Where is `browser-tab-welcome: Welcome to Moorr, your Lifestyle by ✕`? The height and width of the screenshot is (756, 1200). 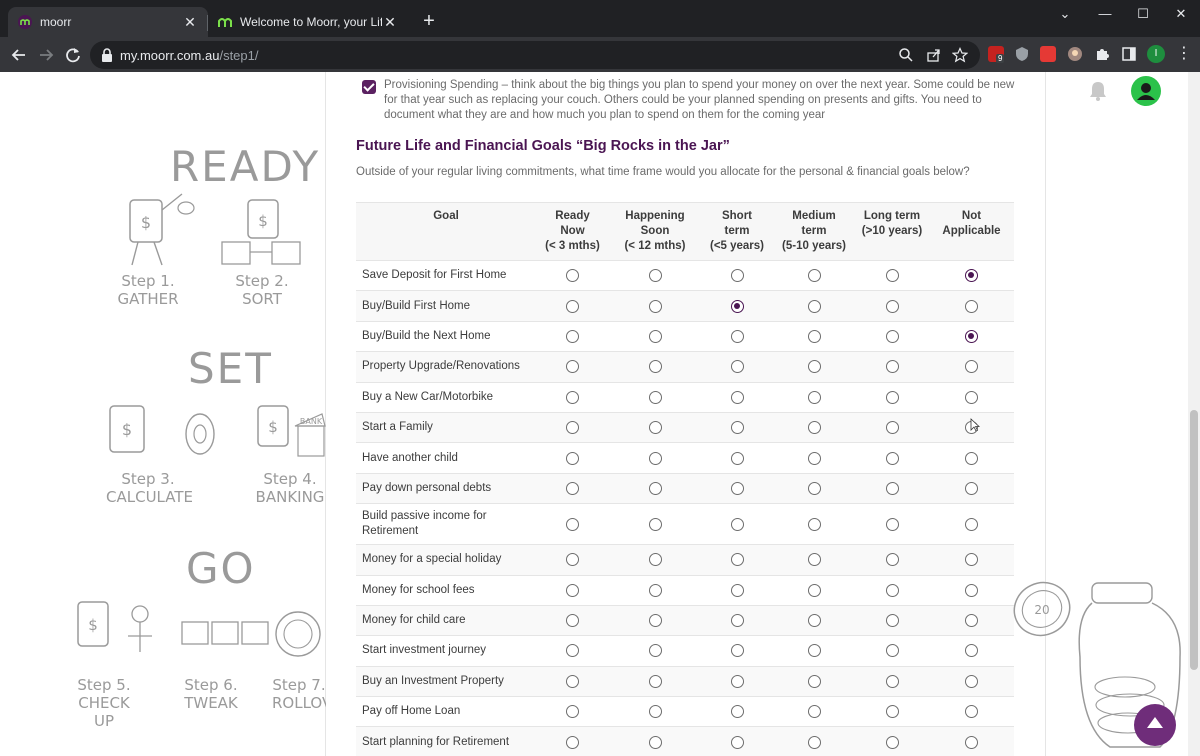
browser-tab-welcome: Welcome to Moorr, your Lifestyle by ✕ is located at coordinates (308, 22).